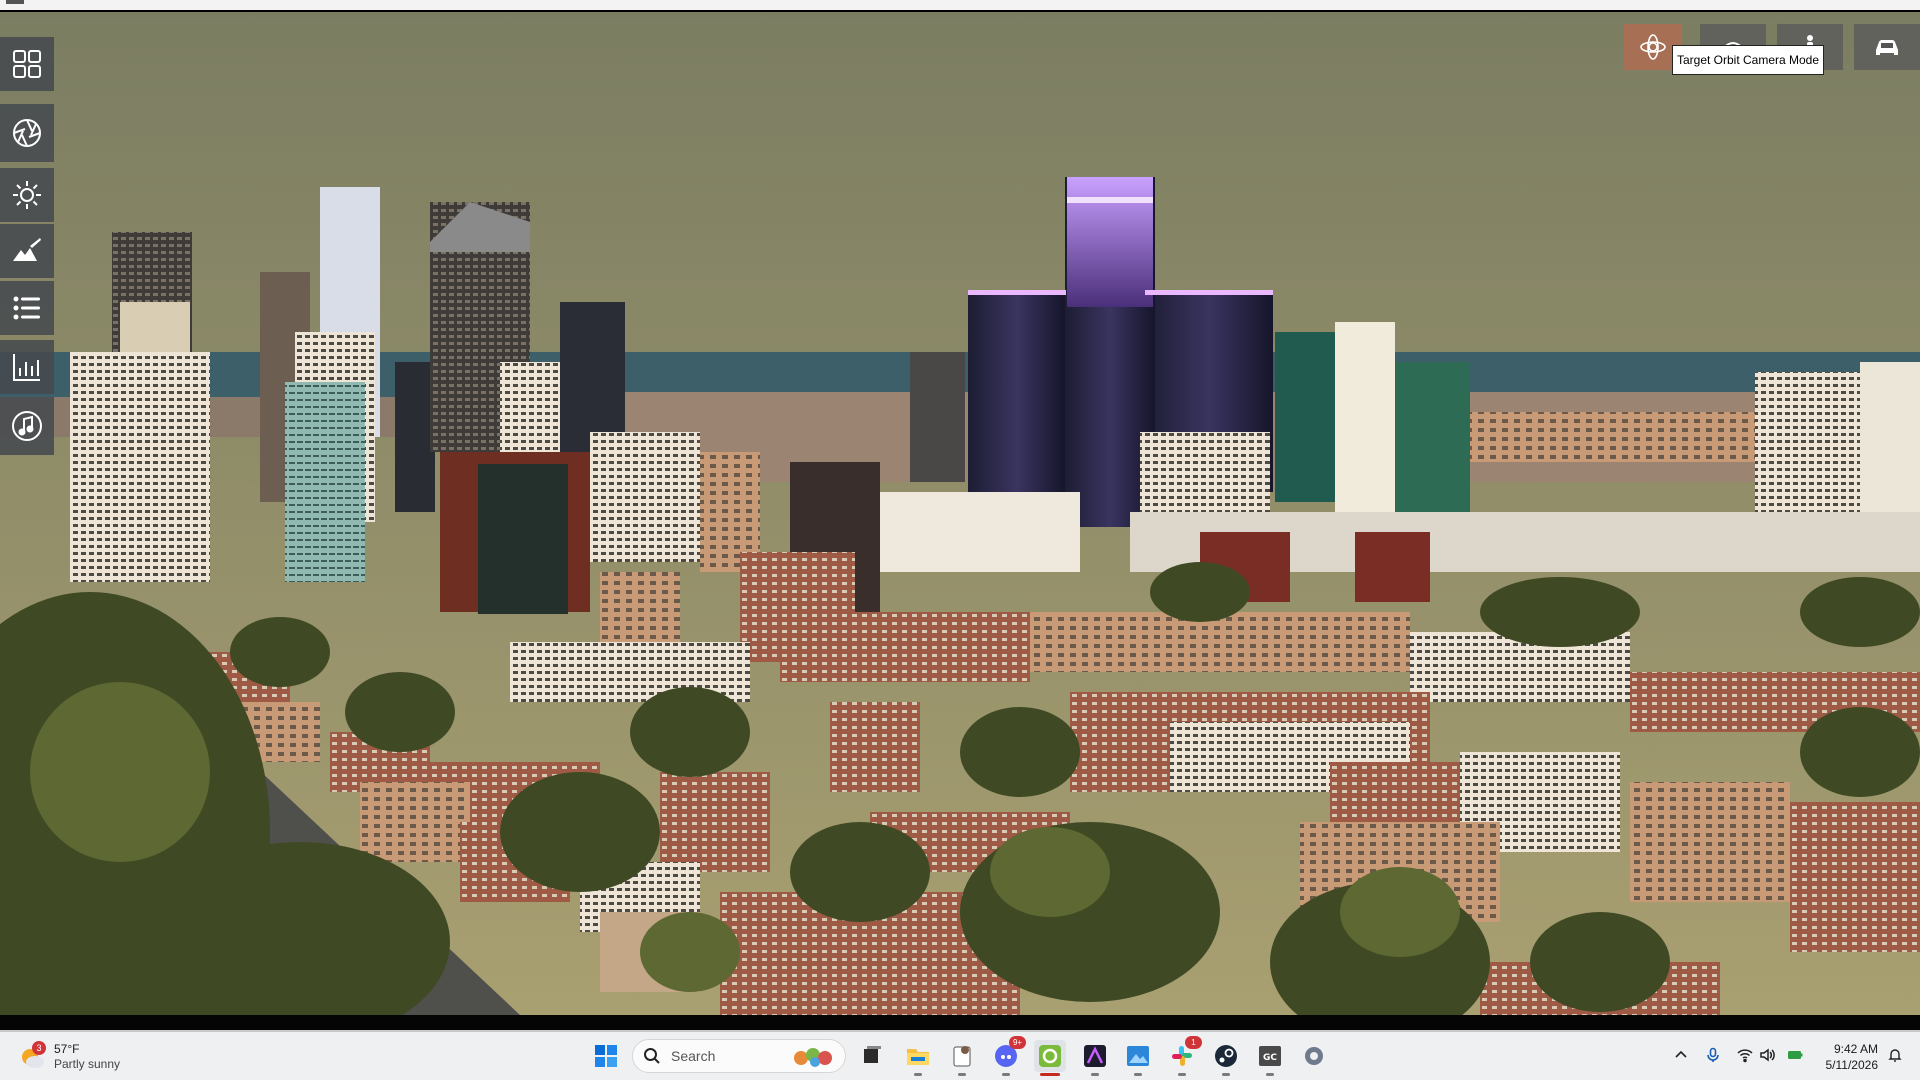 This screenshot has width=1920, height=1080. I want to click on photo-editor-button, so click(1138, 1058).